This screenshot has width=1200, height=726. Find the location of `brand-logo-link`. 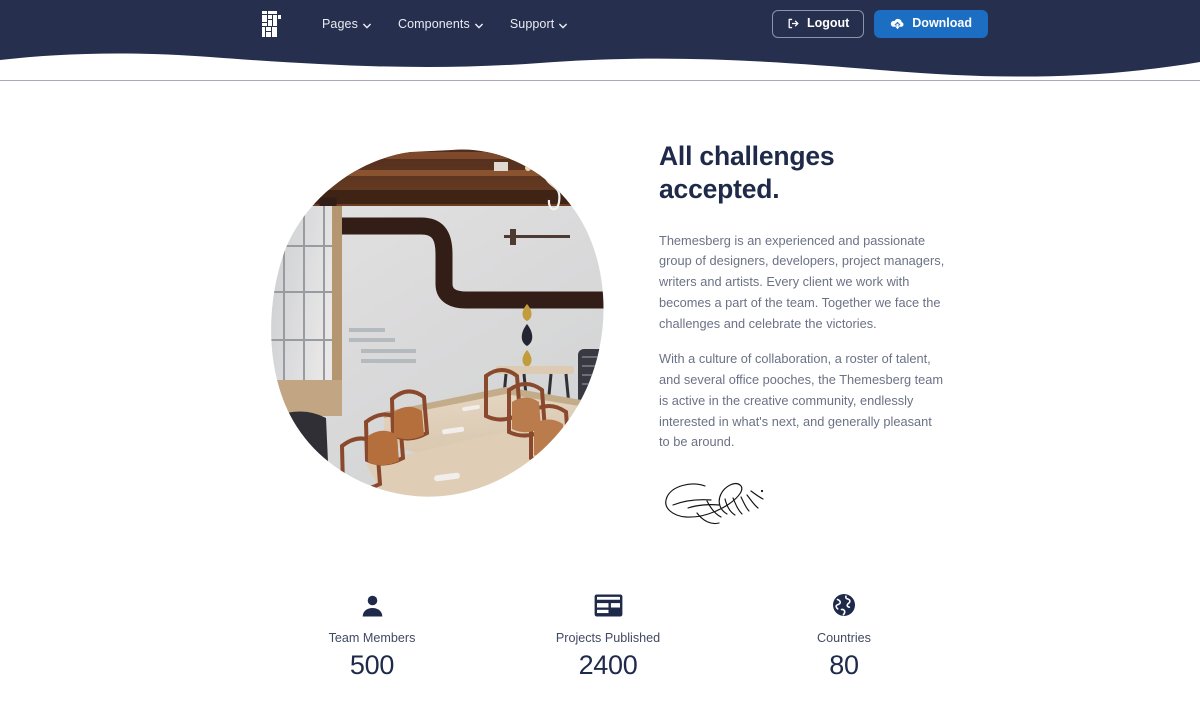

brand-logo-link is located at coordinates (292, 23).